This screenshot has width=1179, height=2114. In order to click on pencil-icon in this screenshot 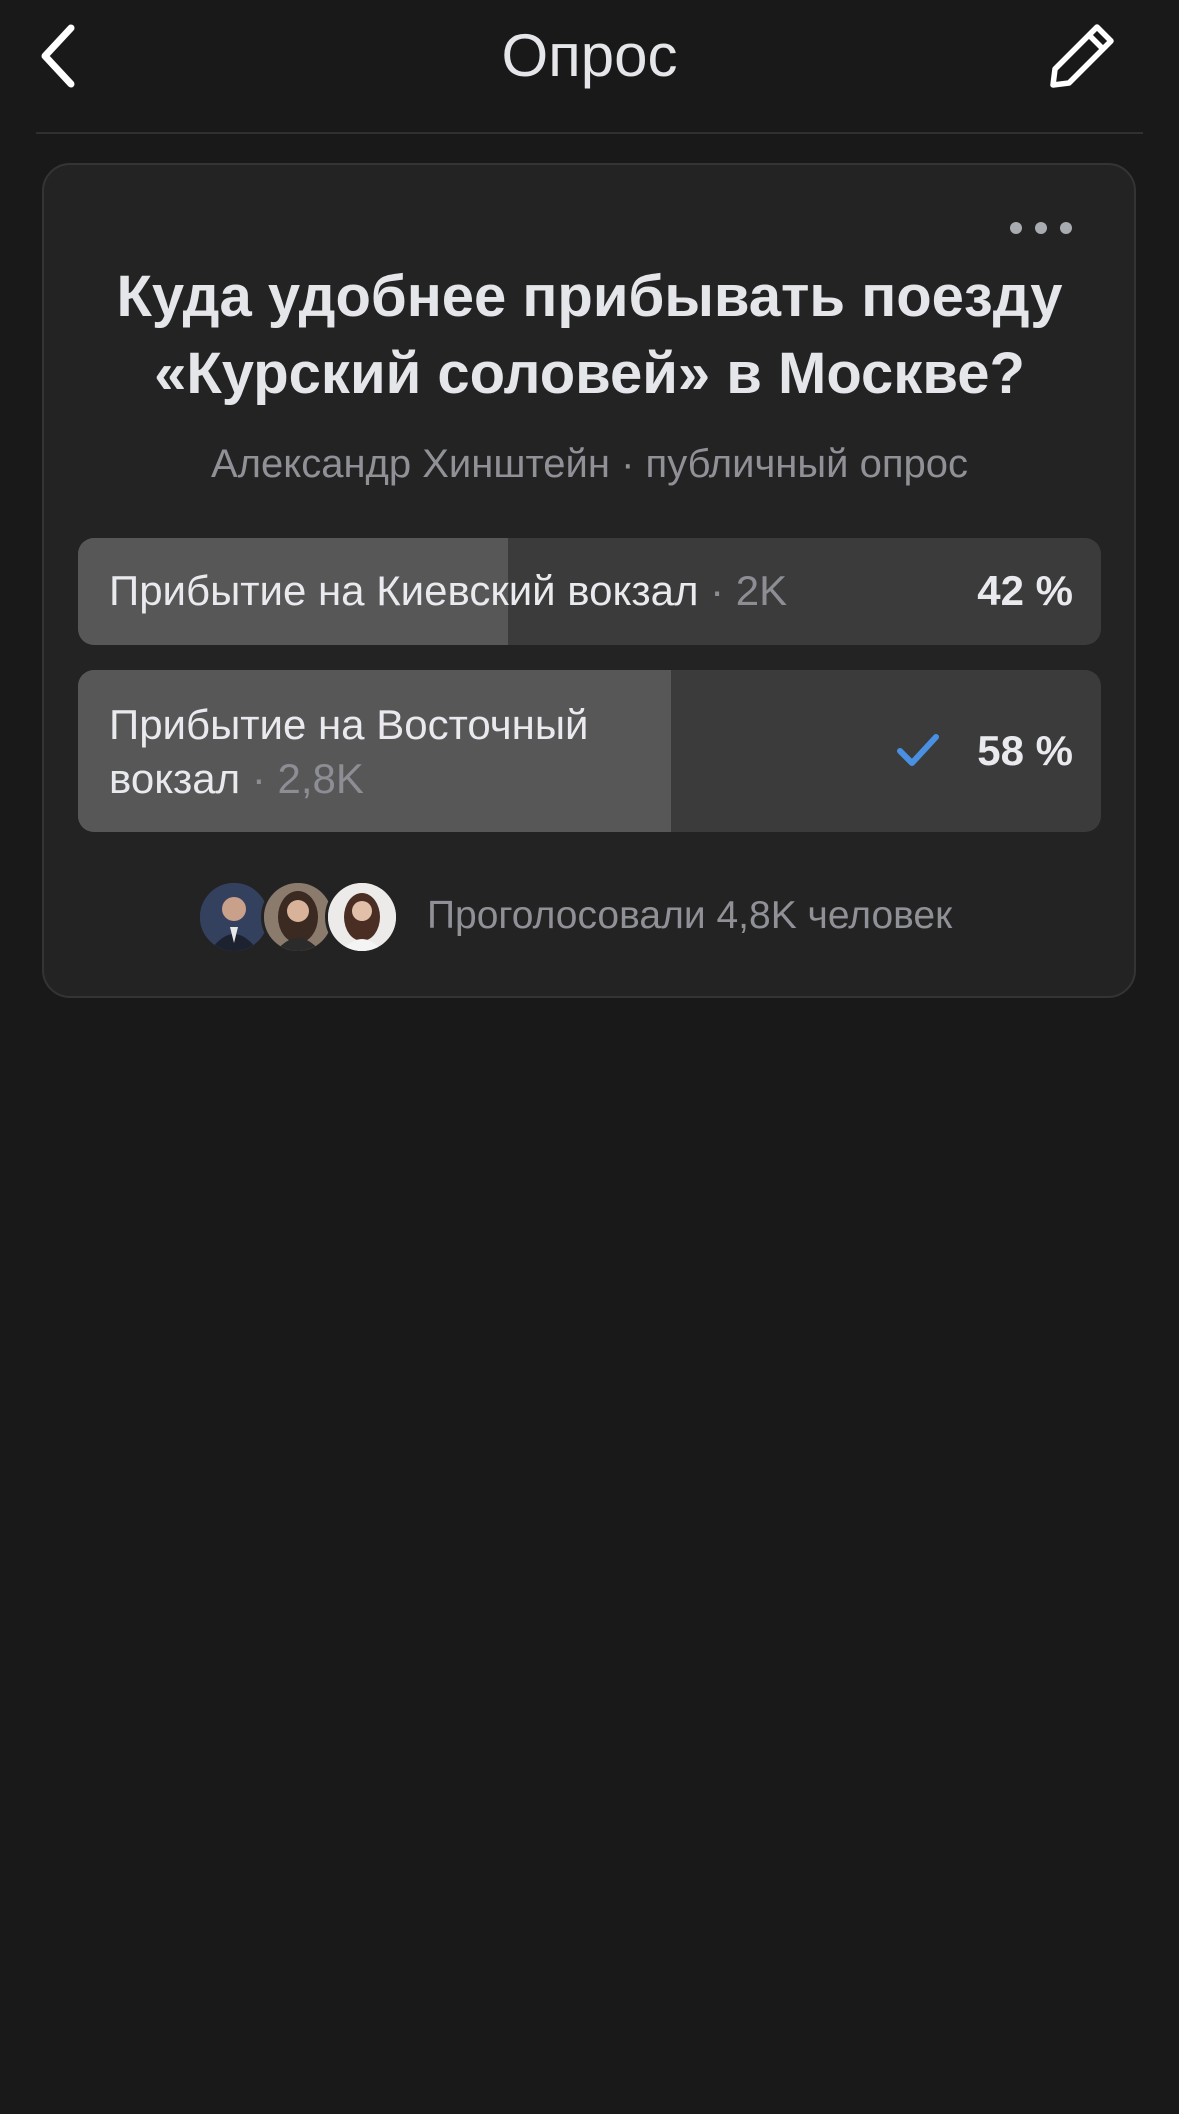, I will do `click(1082, 56)`.